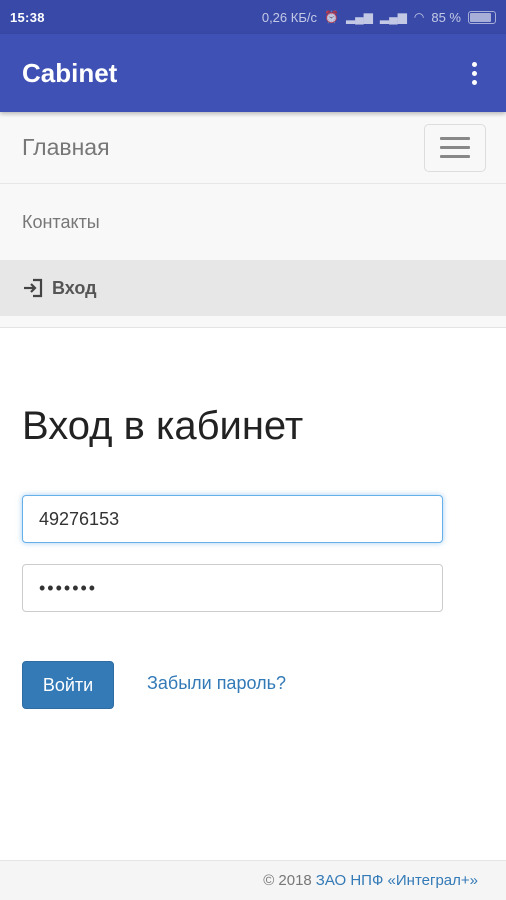 The height and width of the screenshot is (900, 506). I want to click on navbar-header: Главная, so click(253, 148).